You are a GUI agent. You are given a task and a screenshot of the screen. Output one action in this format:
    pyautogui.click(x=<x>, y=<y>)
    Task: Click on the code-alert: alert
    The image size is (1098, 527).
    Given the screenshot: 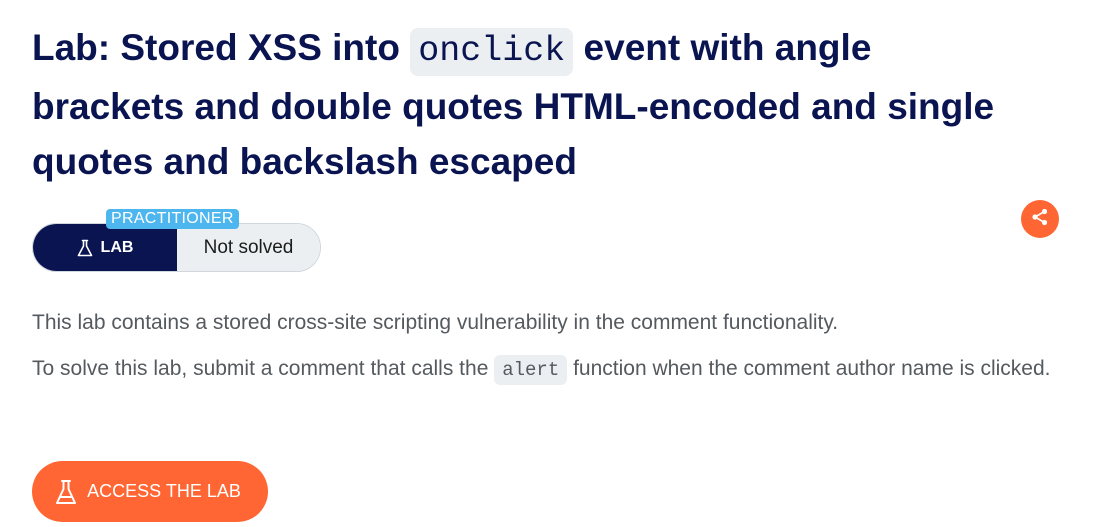 What is the action you would take?
    pyautogui.click(x=531, y=370)
    